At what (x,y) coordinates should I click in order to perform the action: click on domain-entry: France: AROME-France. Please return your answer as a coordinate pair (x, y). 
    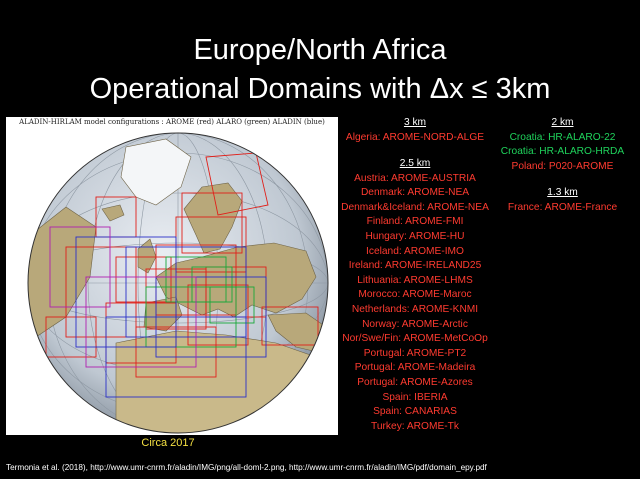
    Looking at the image, I should click on (562, 207).